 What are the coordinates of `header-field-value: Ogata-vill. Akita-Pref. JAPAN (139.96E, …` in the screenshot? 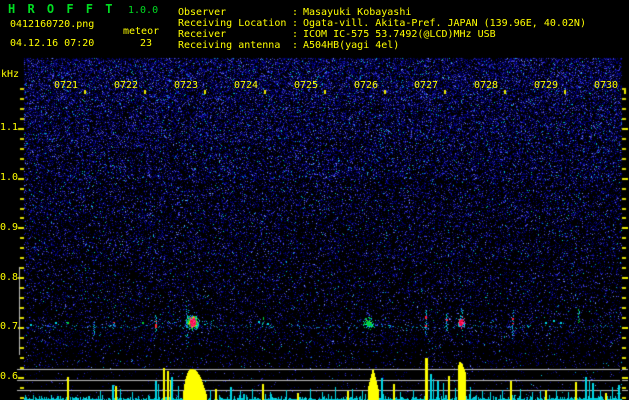 It's located at (444, 23).